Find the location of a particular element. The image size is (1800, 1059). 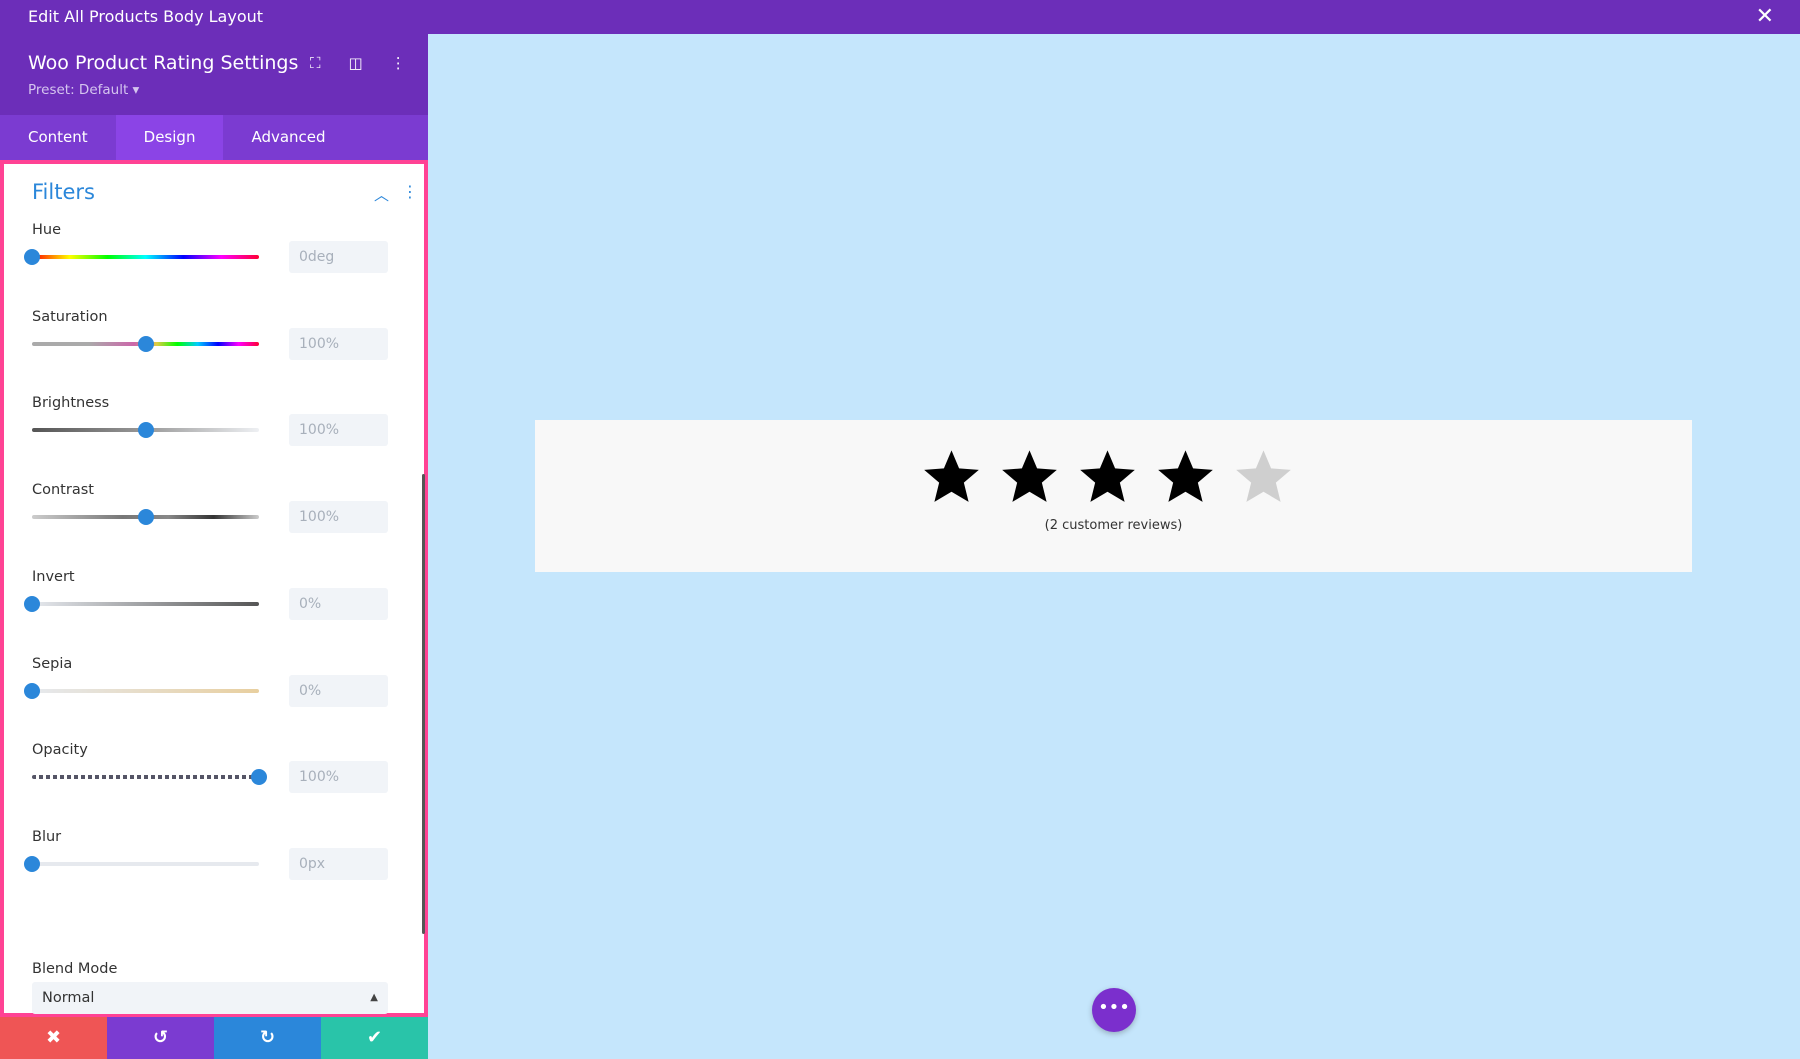

undo-button: ↺ is located at coordinates (160, 1038).